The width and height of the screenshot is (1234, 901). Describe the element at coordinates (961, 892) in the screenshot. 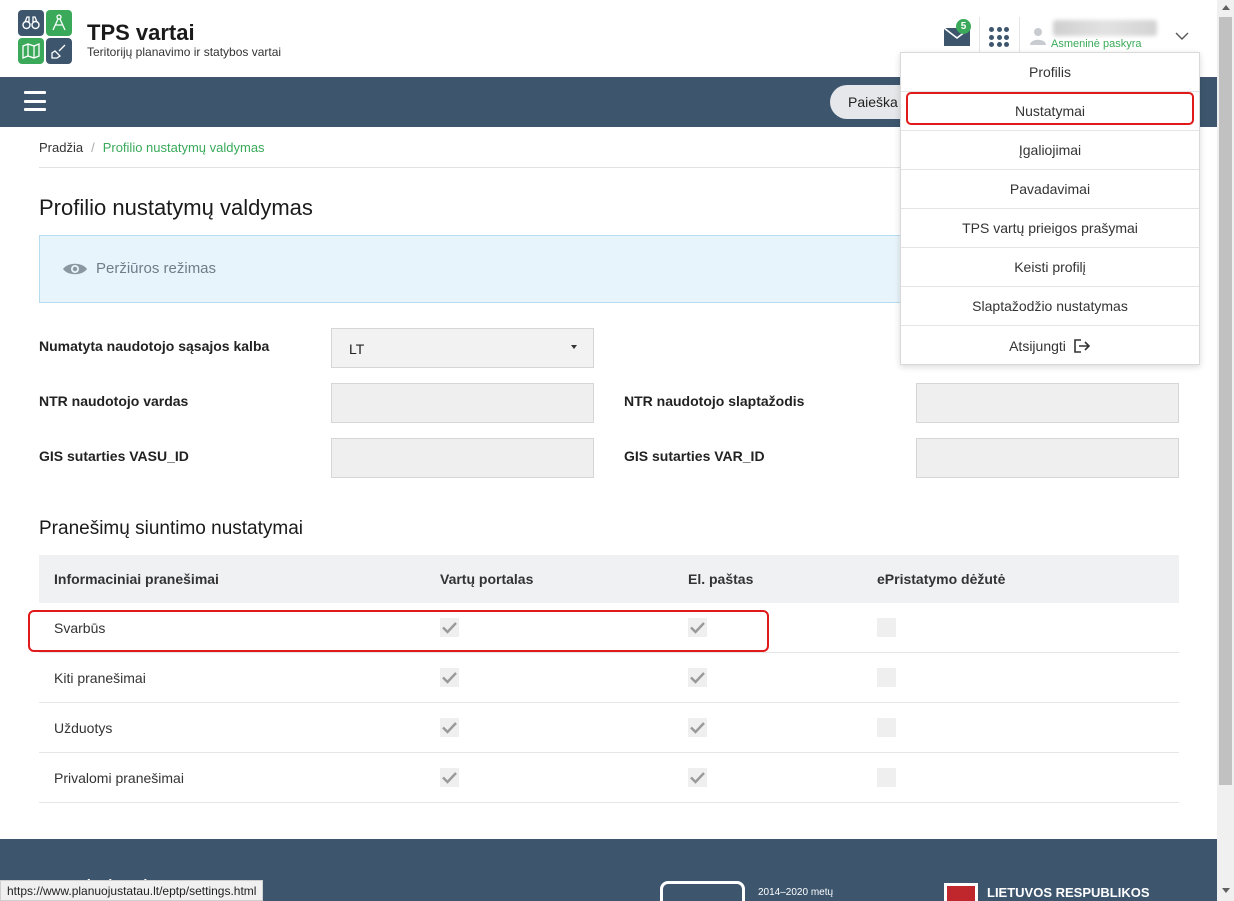

I see `coat-of-arms-icon` at that location.